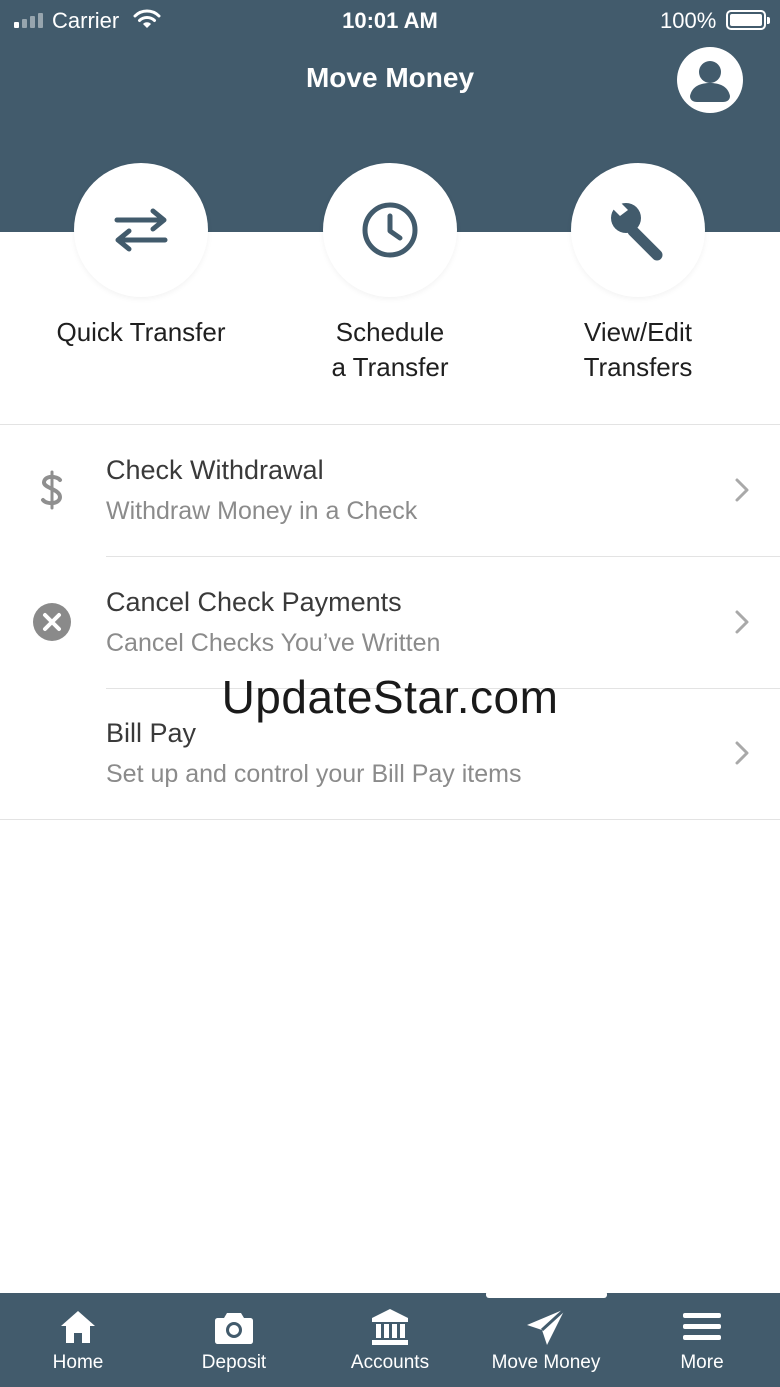  I want to click on menu-item-subtitle: Cancel Checks You’ve Written, so click(273, 643).